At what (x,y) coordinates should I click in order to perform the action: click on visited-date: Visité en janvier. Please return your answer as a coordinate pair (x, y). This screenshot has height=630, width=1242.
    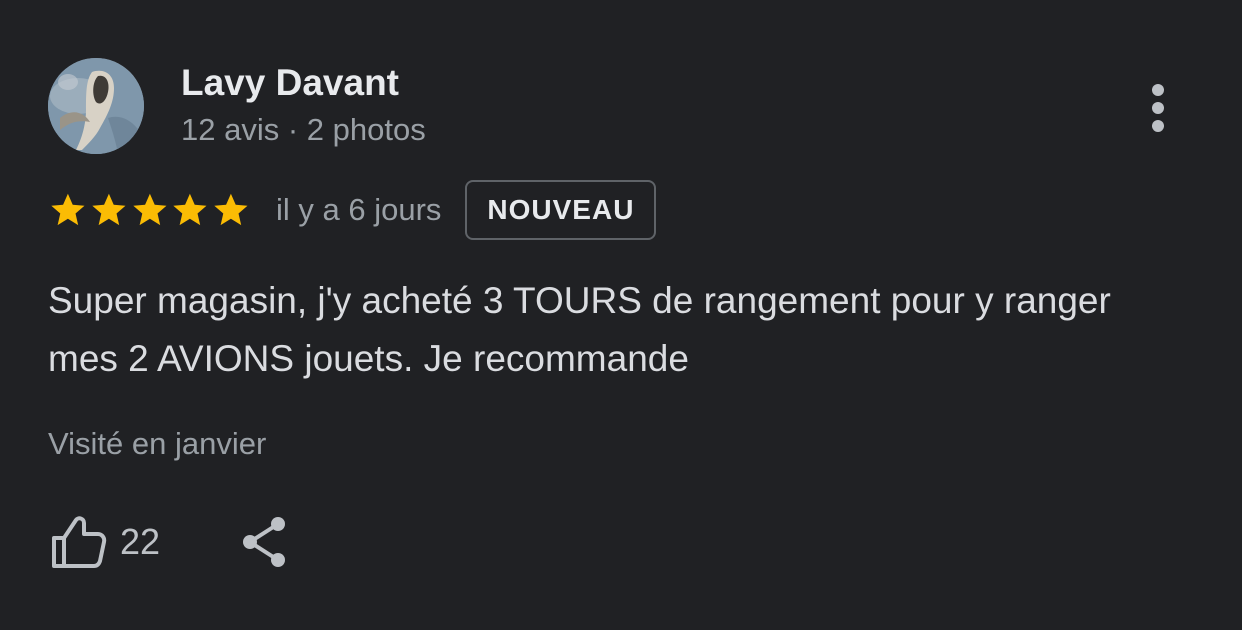
    Looking at the image, I should click on (157, 443).